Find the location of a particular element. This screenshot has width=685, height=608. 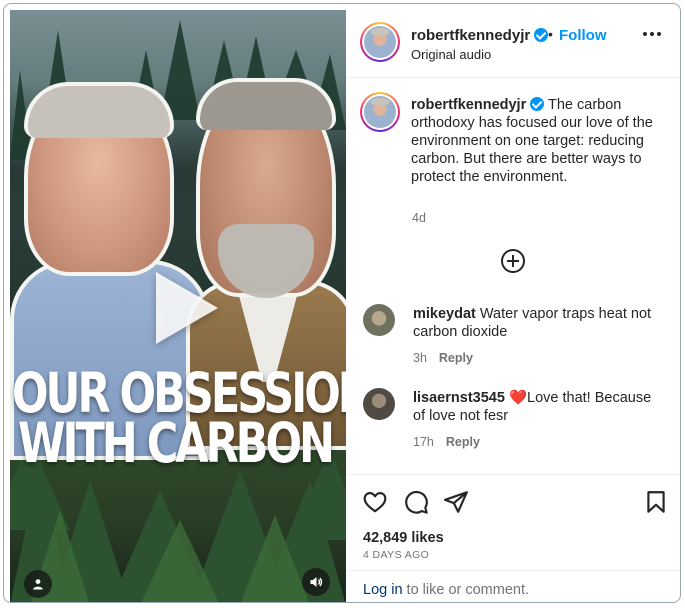

author-avatar-photo is located at coordinates (380, 42).